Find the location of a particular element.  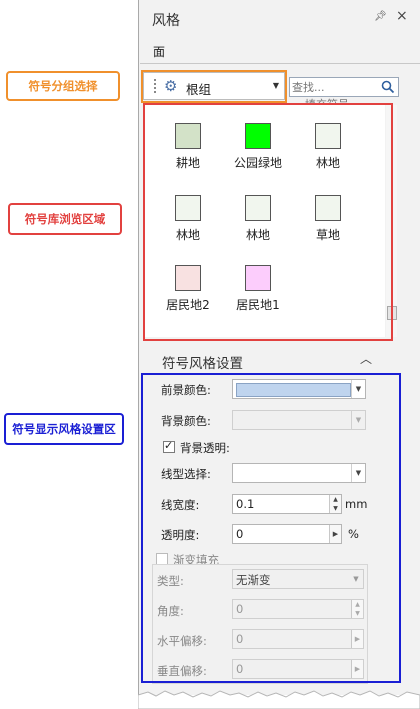

search-icon is located at coordinates (388, 87).